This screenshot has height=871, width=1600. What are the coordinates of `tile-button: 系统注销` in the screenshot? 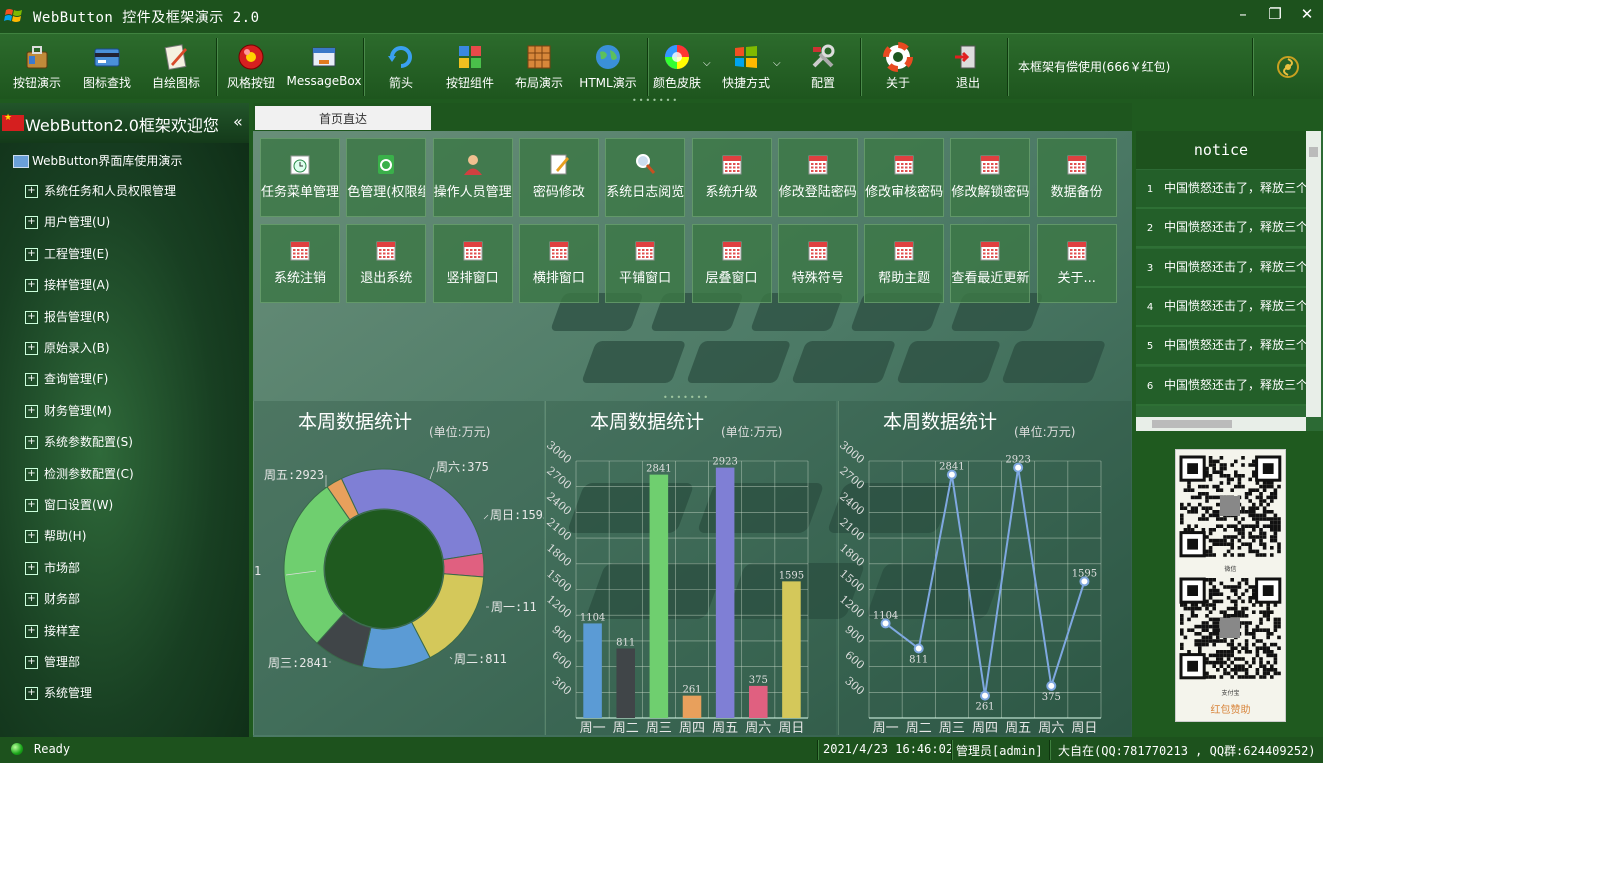 It's located at (300, 263).